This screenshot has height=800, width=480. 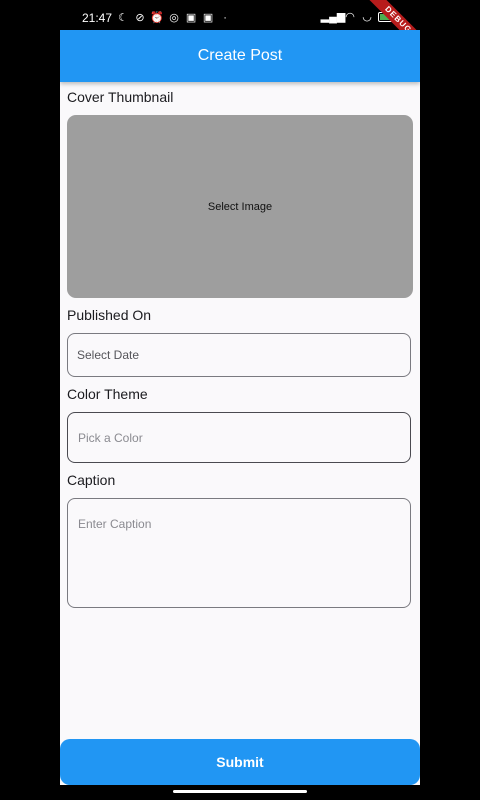 What do you see at coordinates (239, 355) in the screenshot?
I see `date-field: Select Date` at bounding box center [239, 355].